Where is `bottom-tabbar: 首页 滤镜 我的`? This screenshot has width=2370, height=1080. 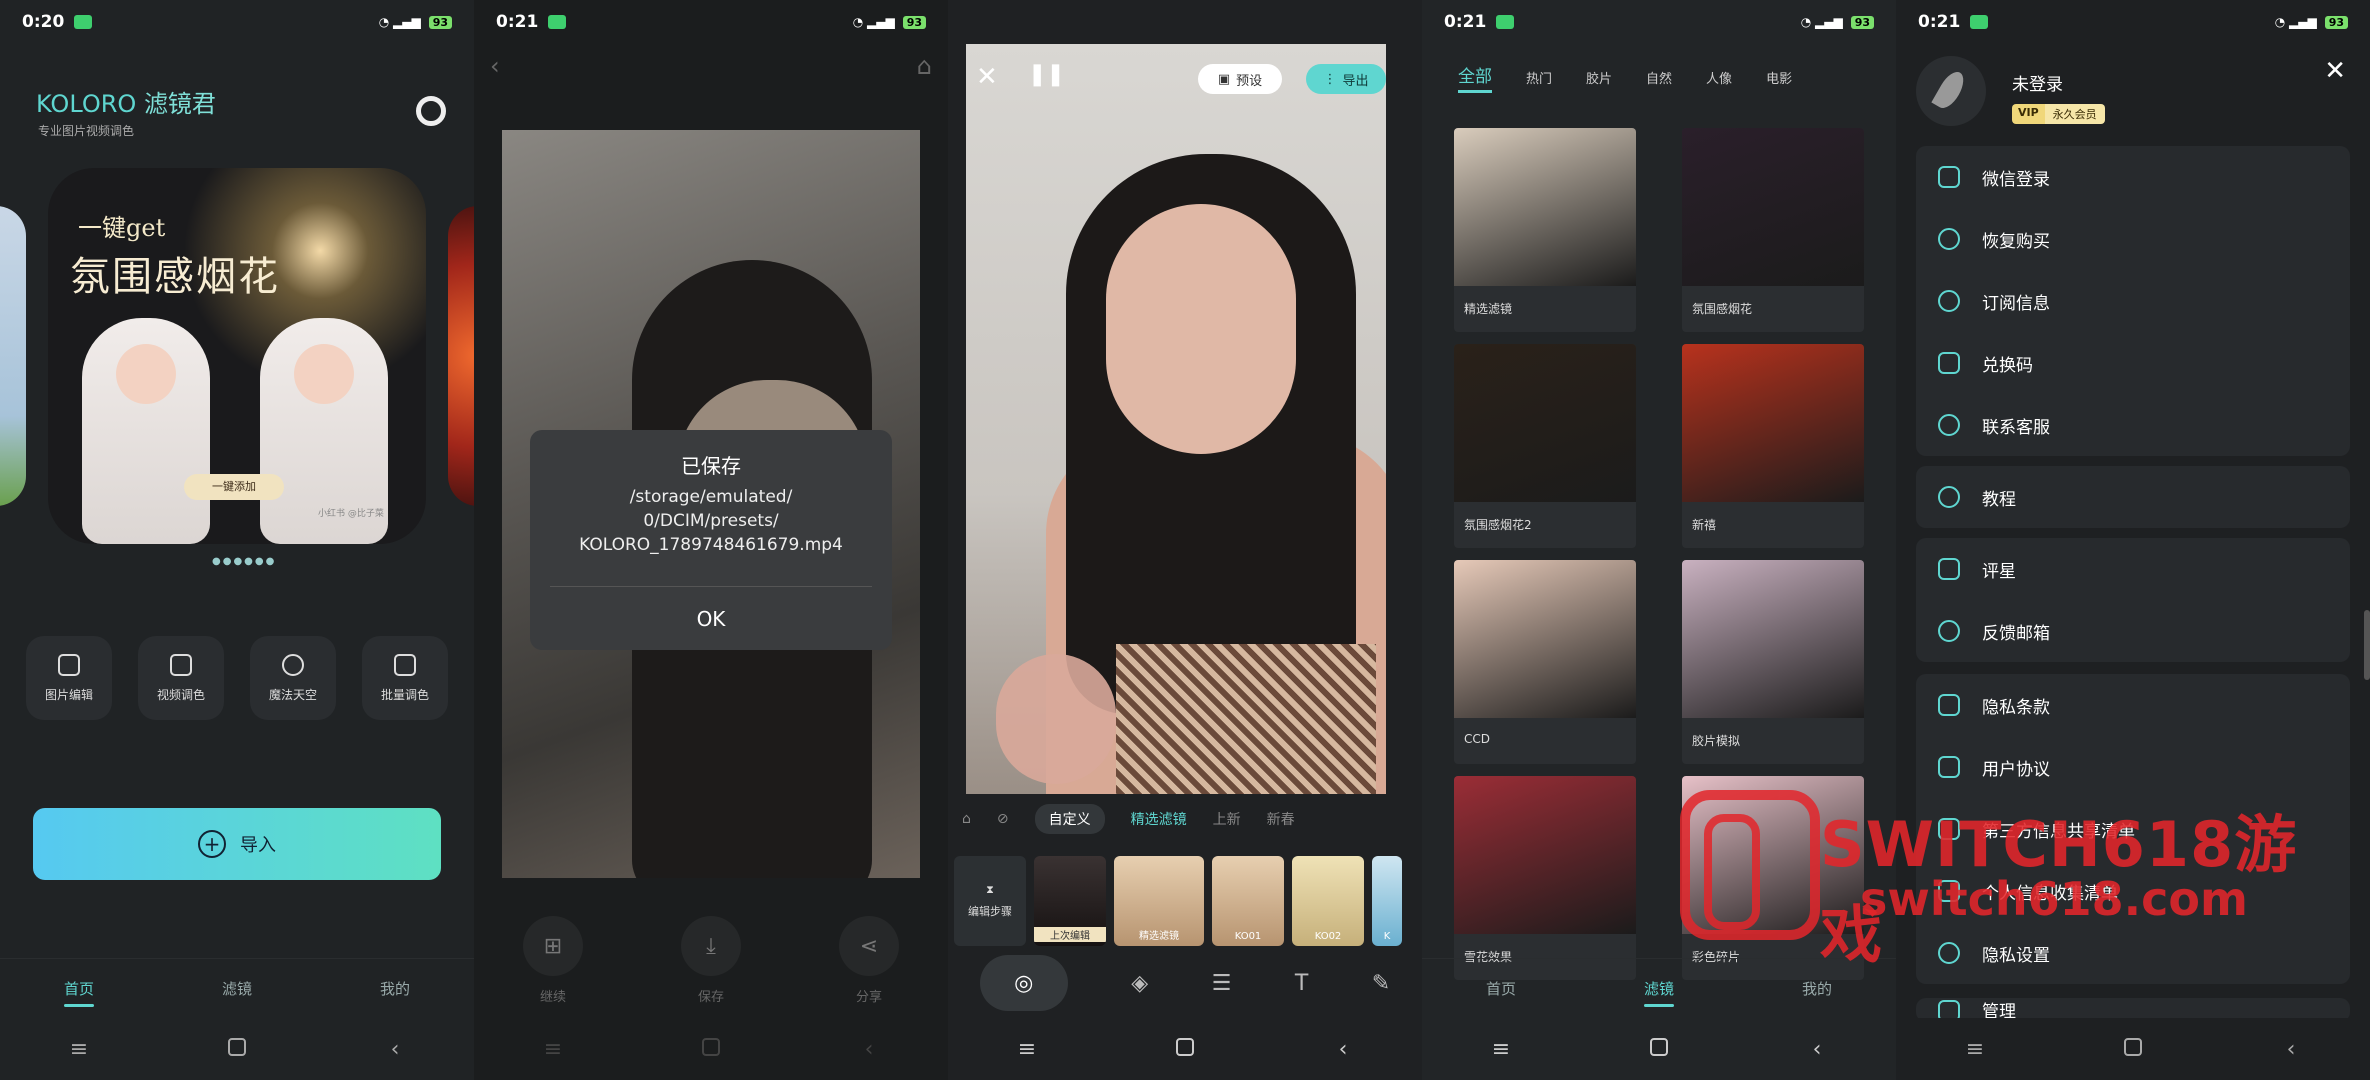 bottom-tabbar: 首页 滤镜 我的 is located at coordinates (1659, 988).